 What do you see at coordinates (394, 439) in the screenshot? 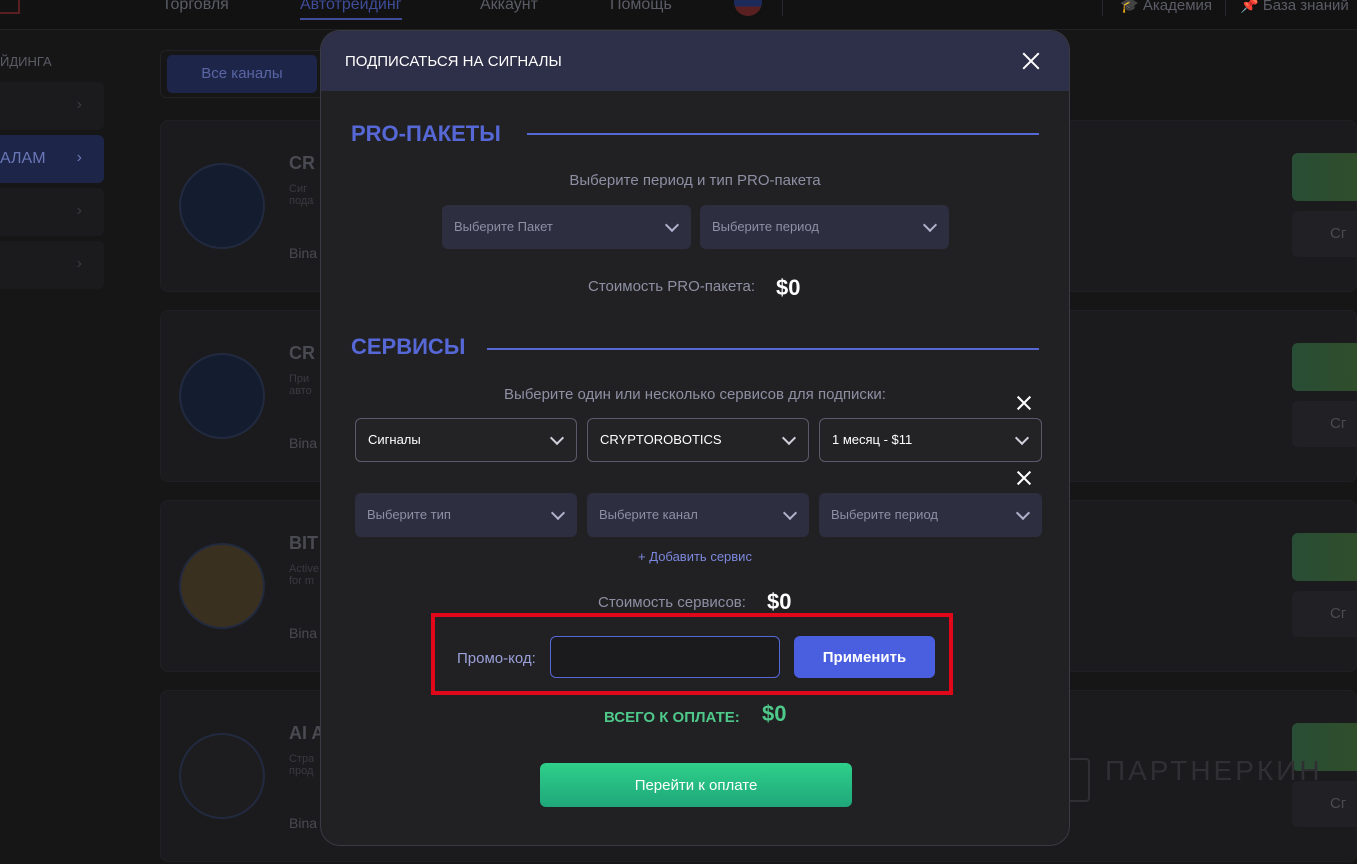
I see `service-type-value: Сигналы` at bounding box center [394, 439].